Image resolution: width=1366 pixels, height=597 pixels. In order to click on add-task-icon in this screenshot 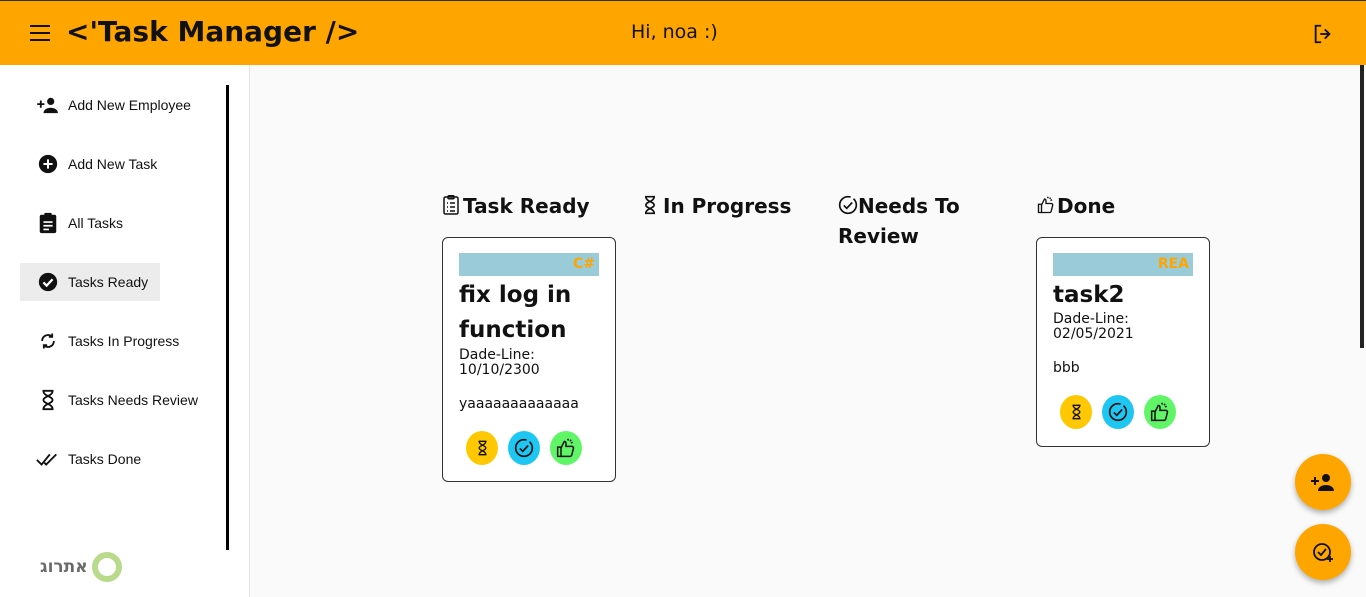, I will do `click(1323, 552)`.